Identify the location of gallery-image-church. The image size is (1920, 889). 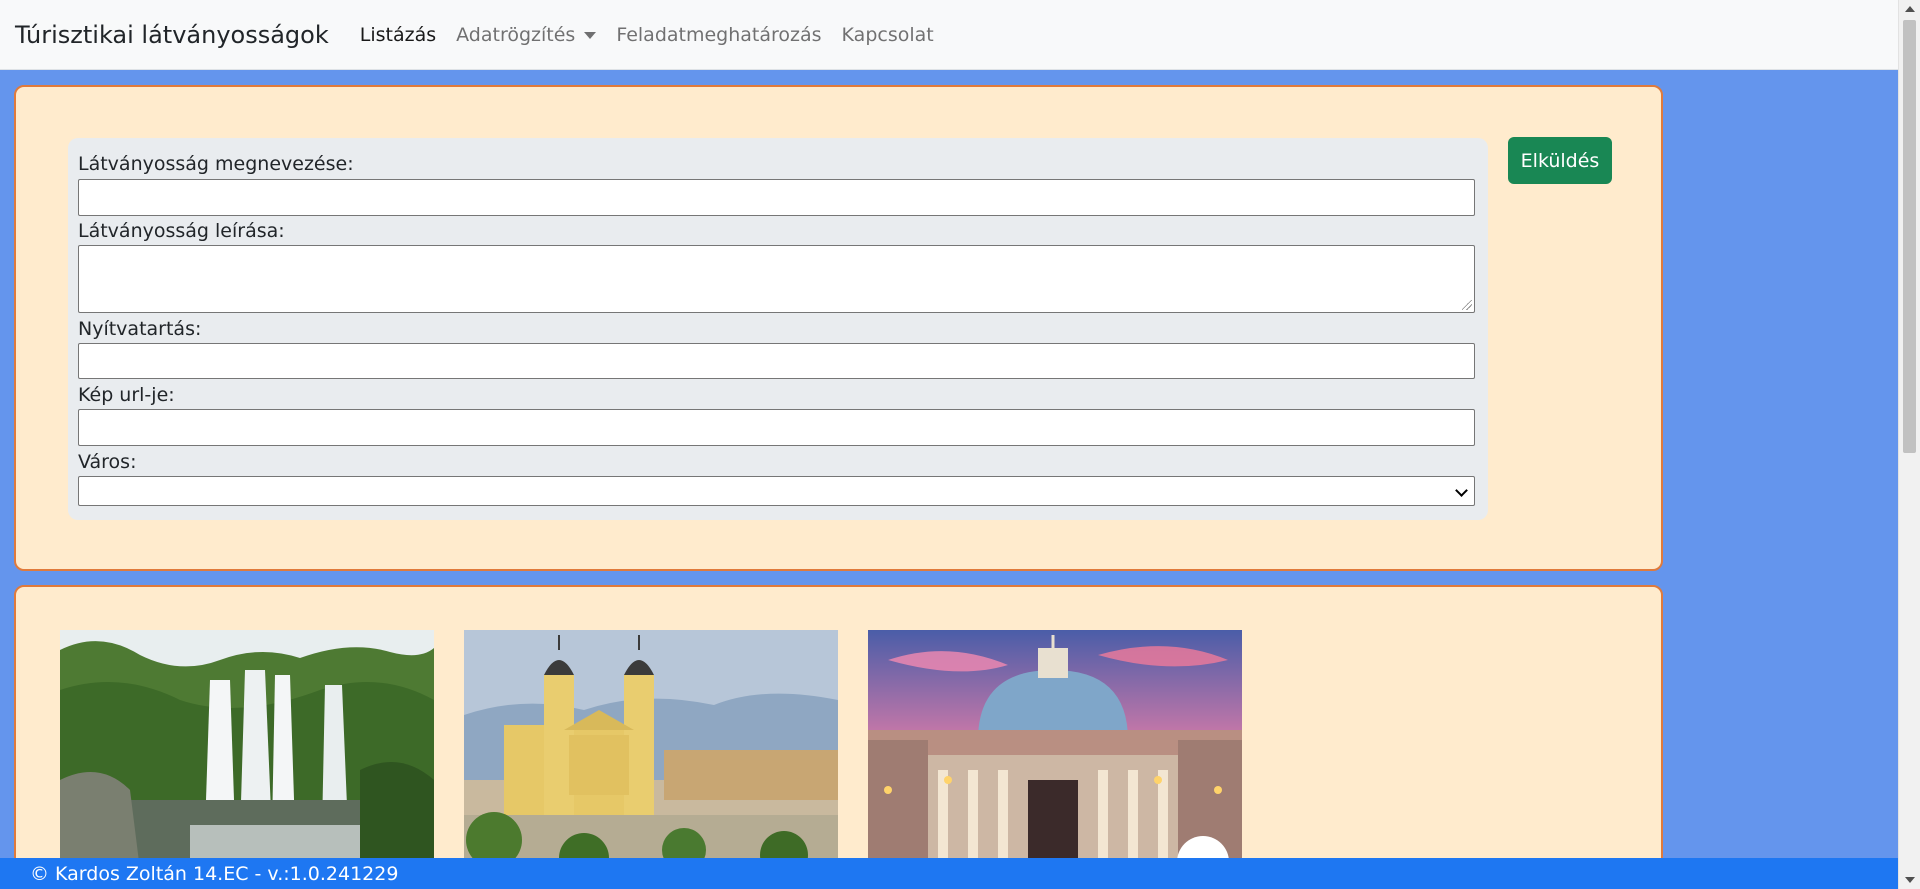
(651, 750).